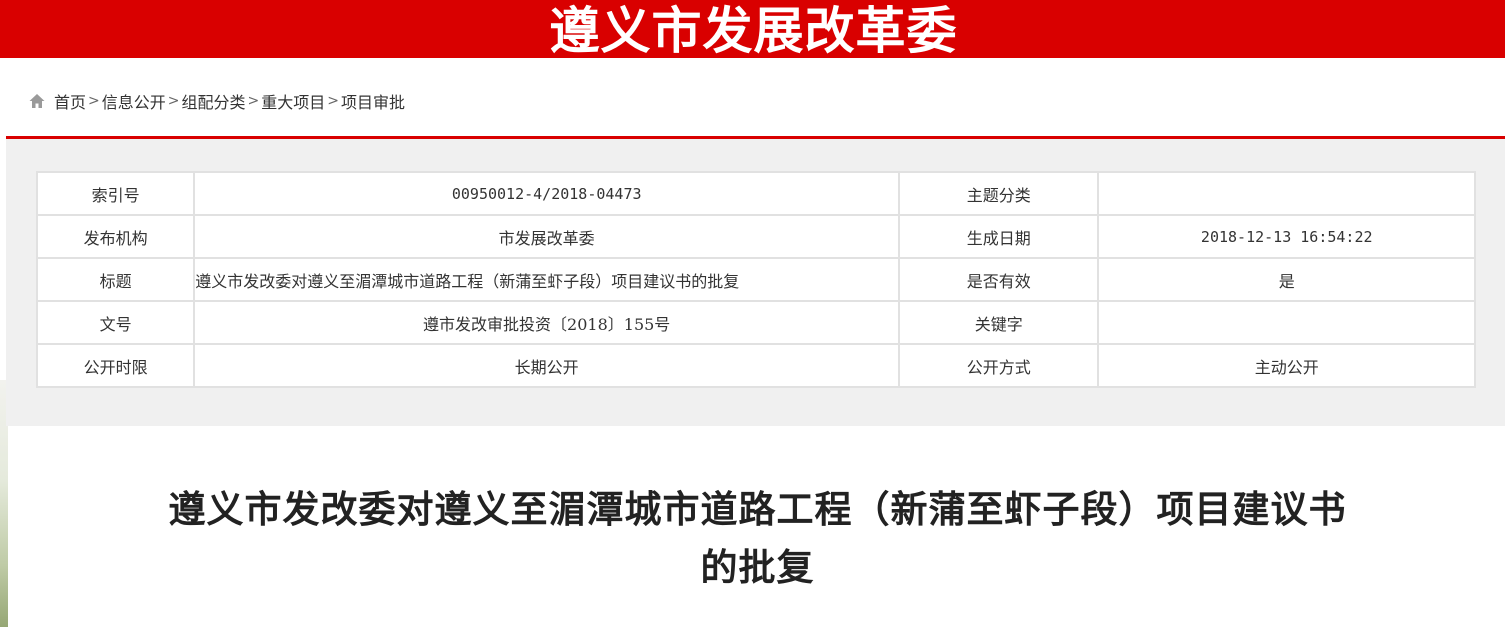 This screenshot has height=627, width=1505. What do you see at coordinates (757, 508) in the screenshot?
I see `article-title-line-1: 遵义市发改委对遵义至湄潭城市道路工程（新蒲至虾子段）项目建议书` at bounding box center [757, 508].